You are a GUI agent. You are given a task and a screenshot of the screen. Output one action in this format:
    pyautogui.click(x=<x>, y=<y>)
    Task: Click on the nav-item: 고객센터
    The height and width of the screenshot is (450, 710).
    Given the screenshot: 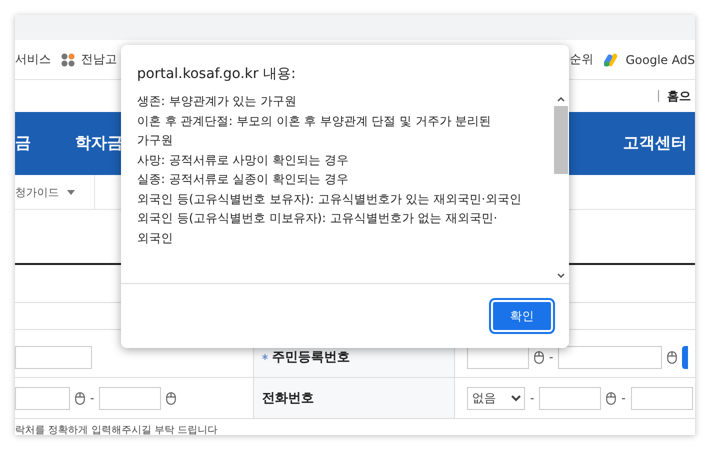 What is the action you would take?
    pyautogui.click(x=655, y=143)
    